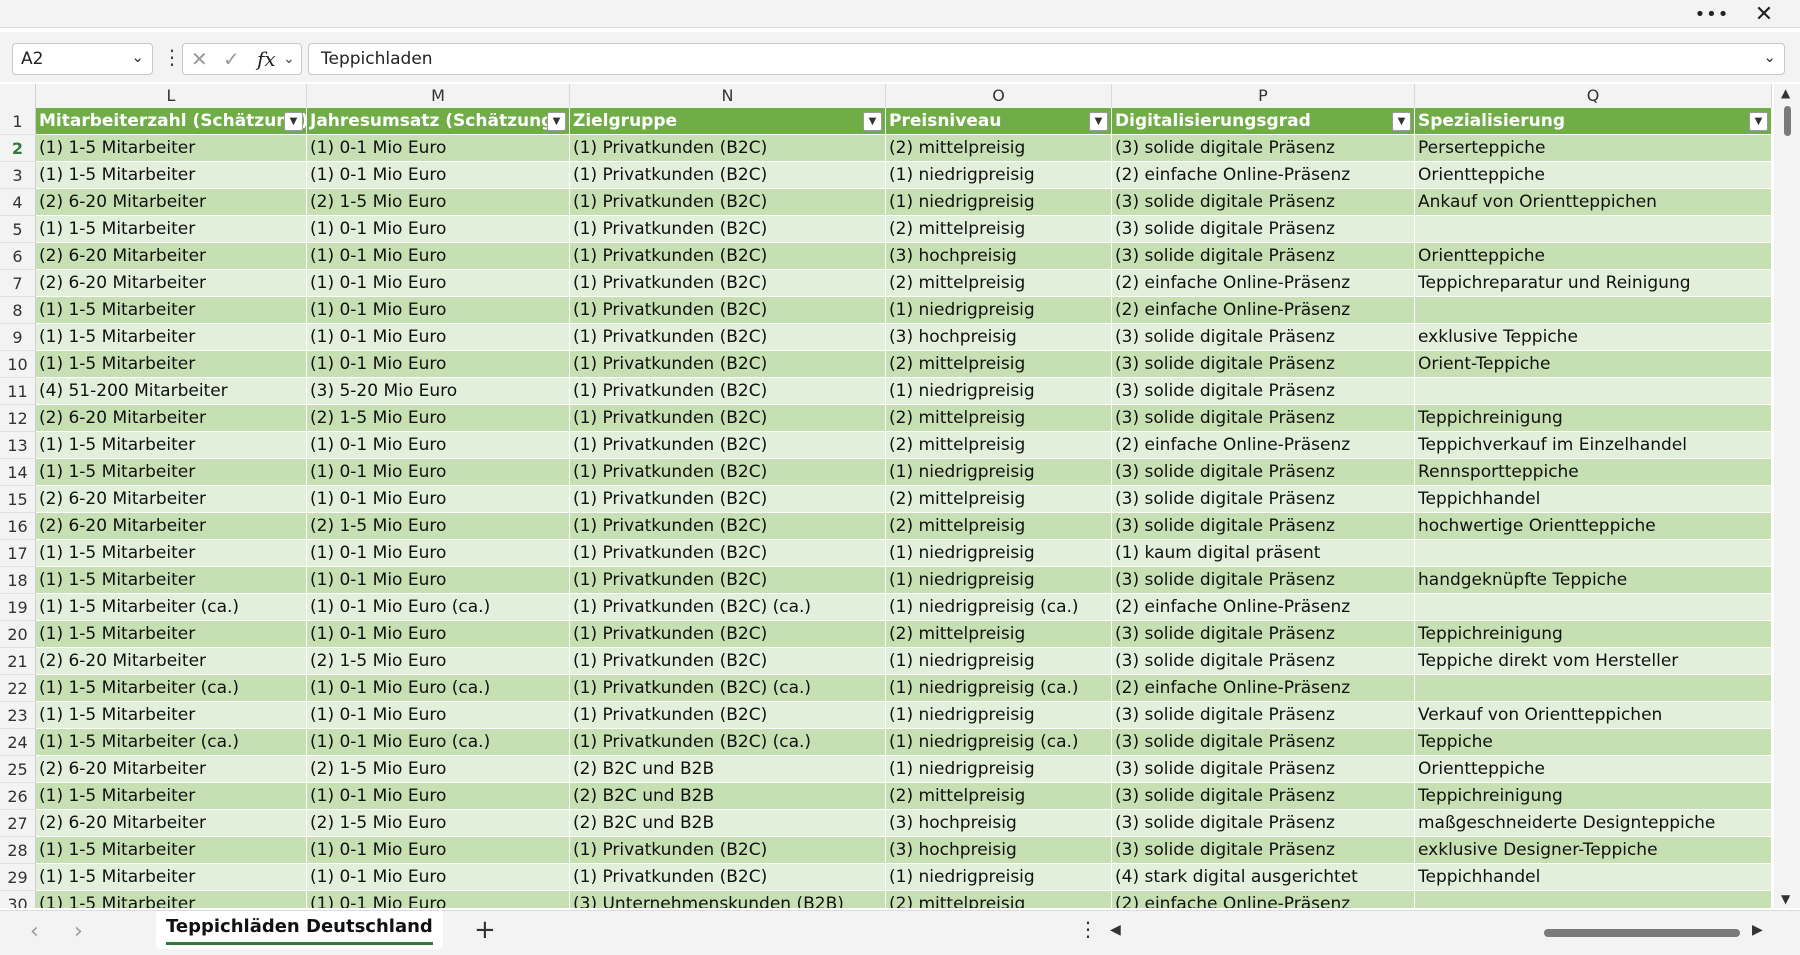 This screenshot has width=1800, height=955. I want to click on check-icon: ✓, so click(231, 59).